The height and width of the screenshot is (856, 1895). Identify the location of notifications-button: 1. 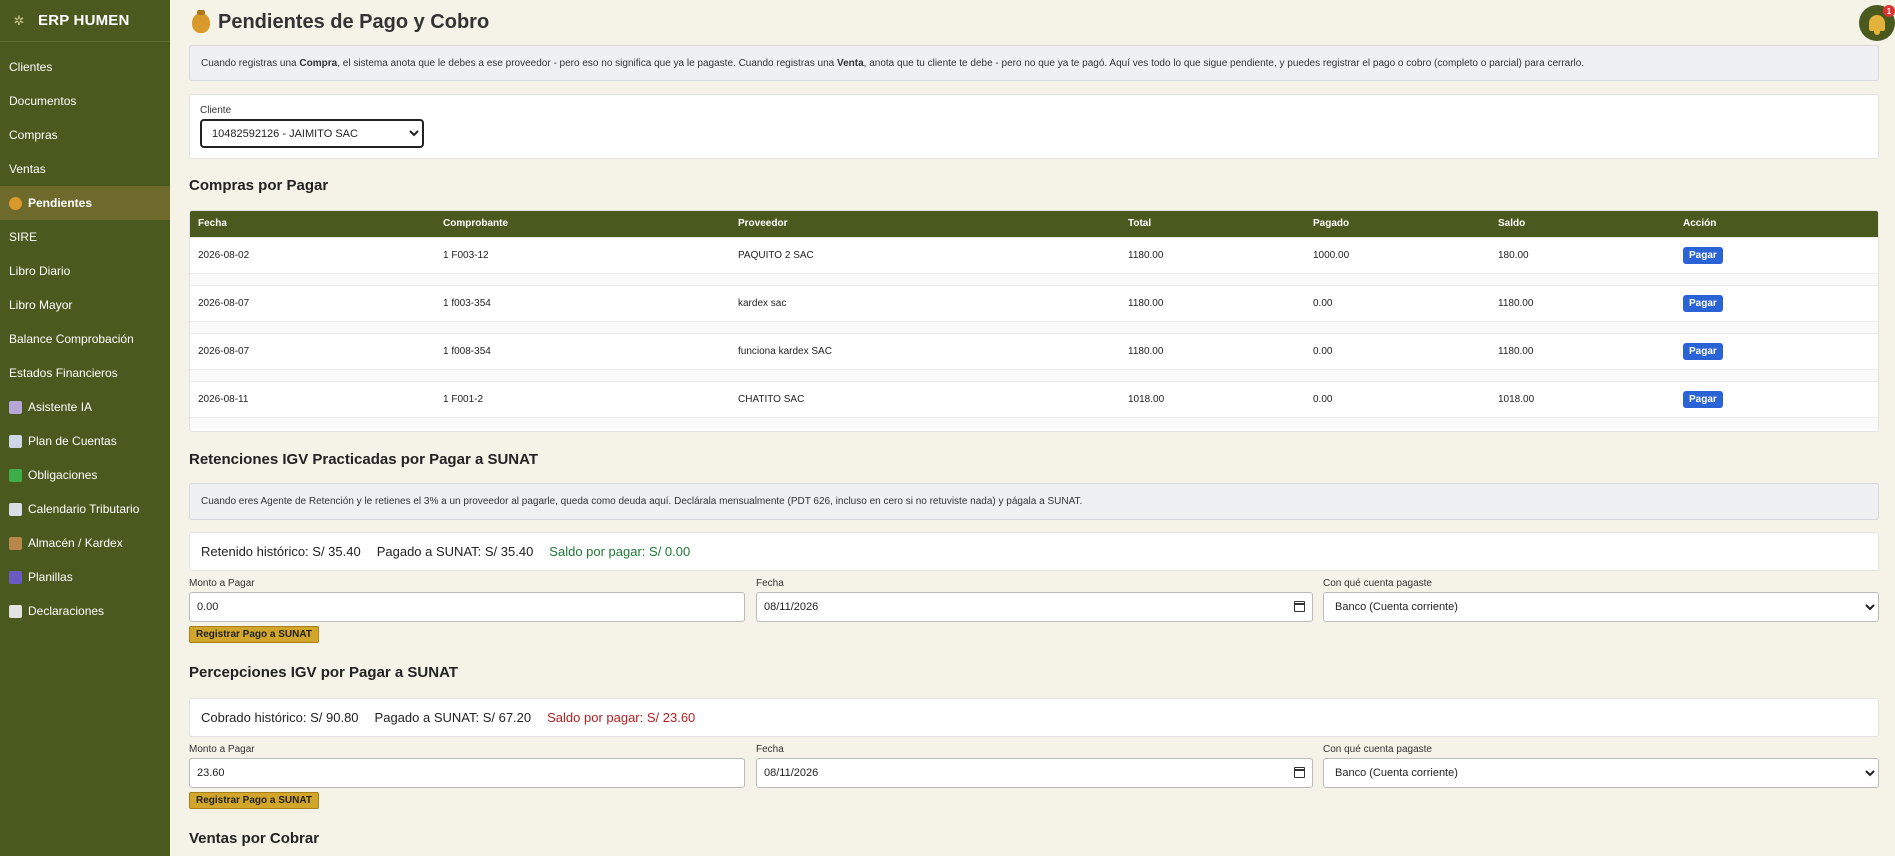
(1877, 23).